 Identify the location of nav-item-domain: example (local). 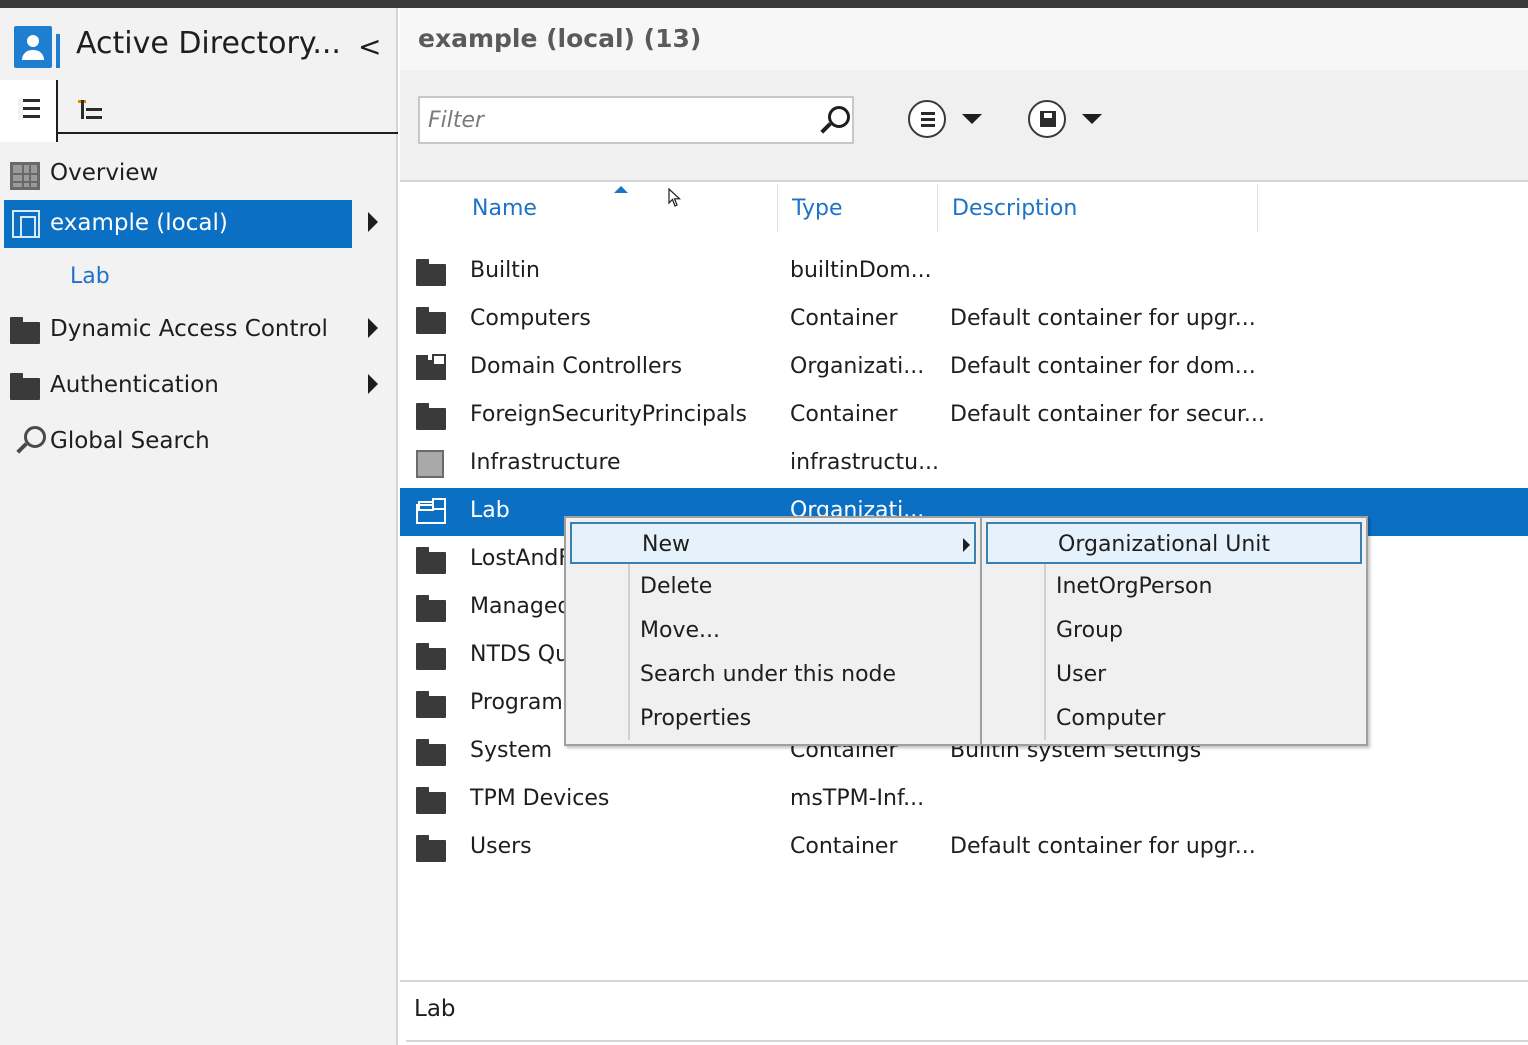
(191, 224).